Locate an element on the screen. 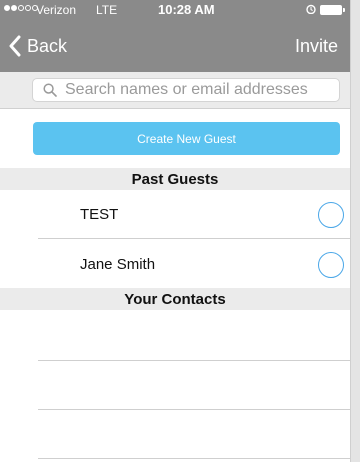 The width and height of the screenshot is (360, 462). section-header-your-contacts: Your Contacts is located at coordinates (175, 299).